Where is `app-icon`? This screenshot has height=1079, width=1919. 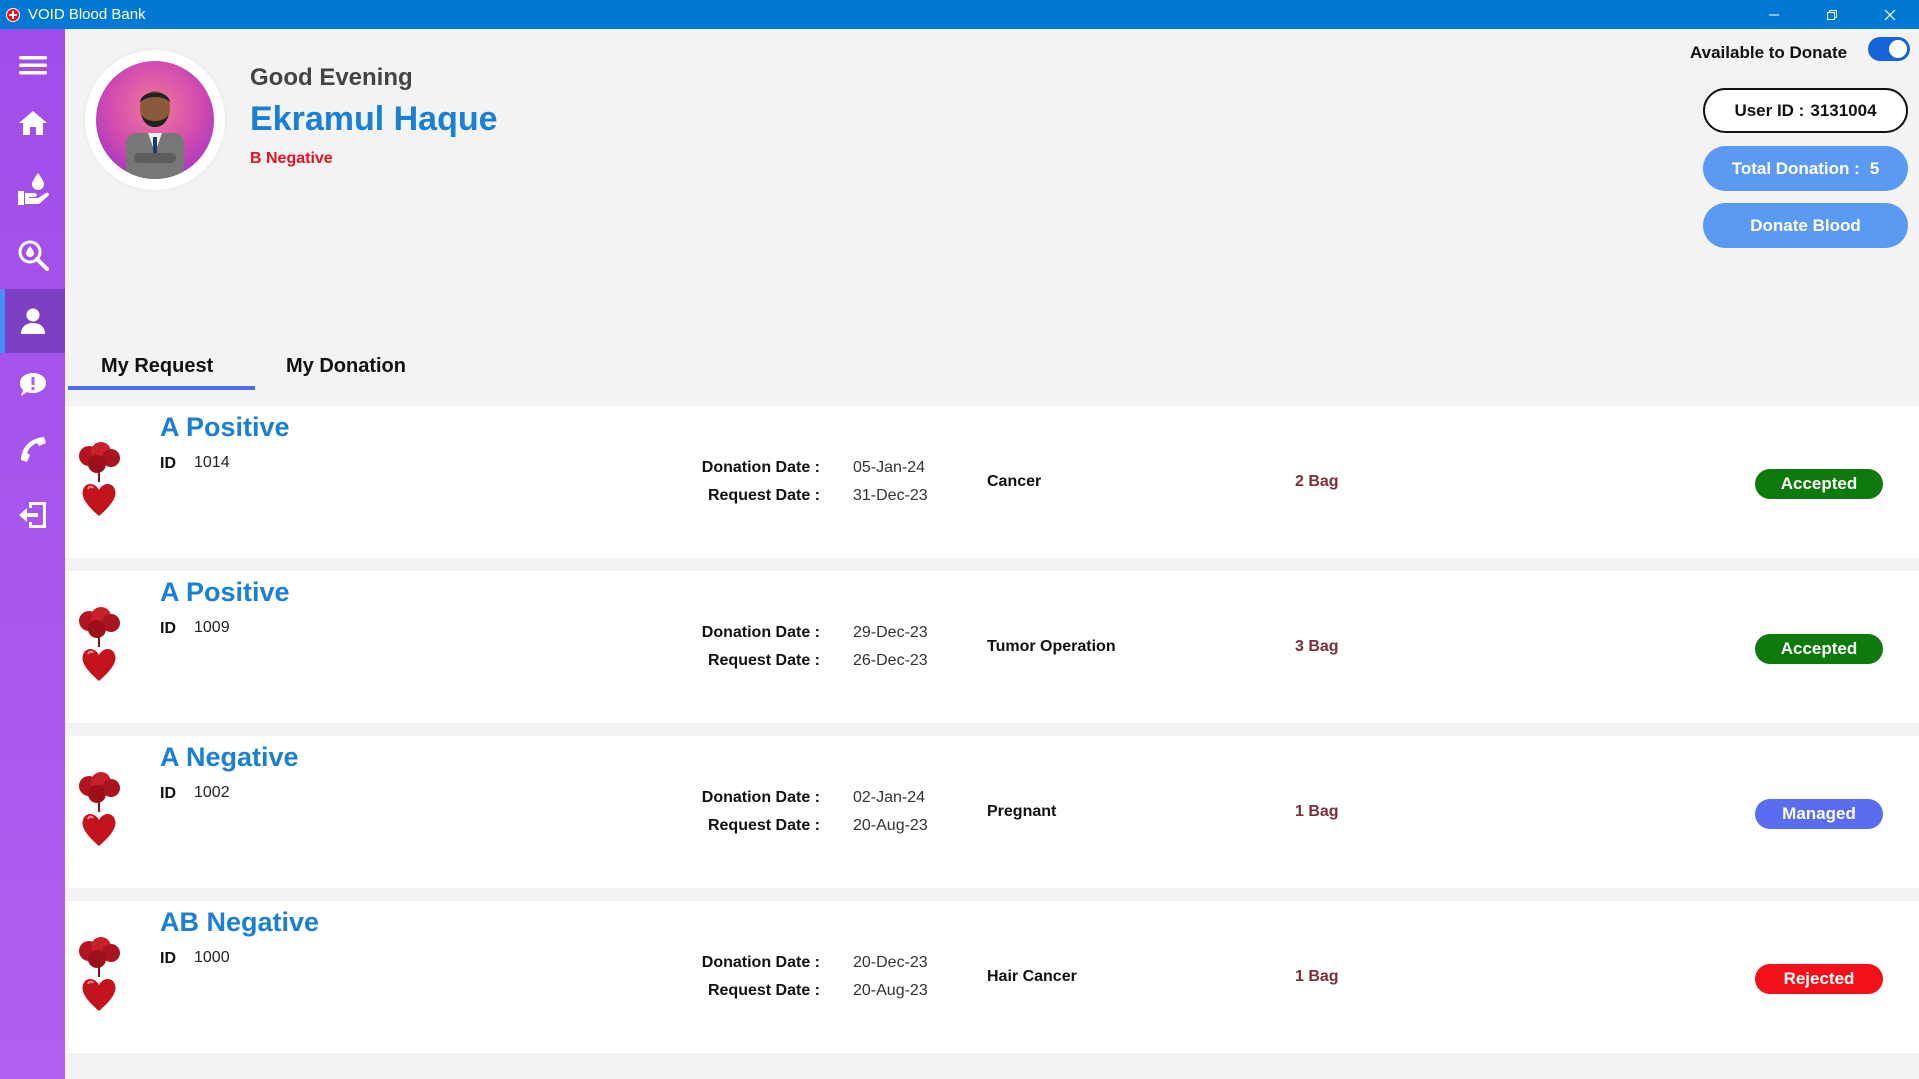 app-icon is located at coordinates (13, 14).